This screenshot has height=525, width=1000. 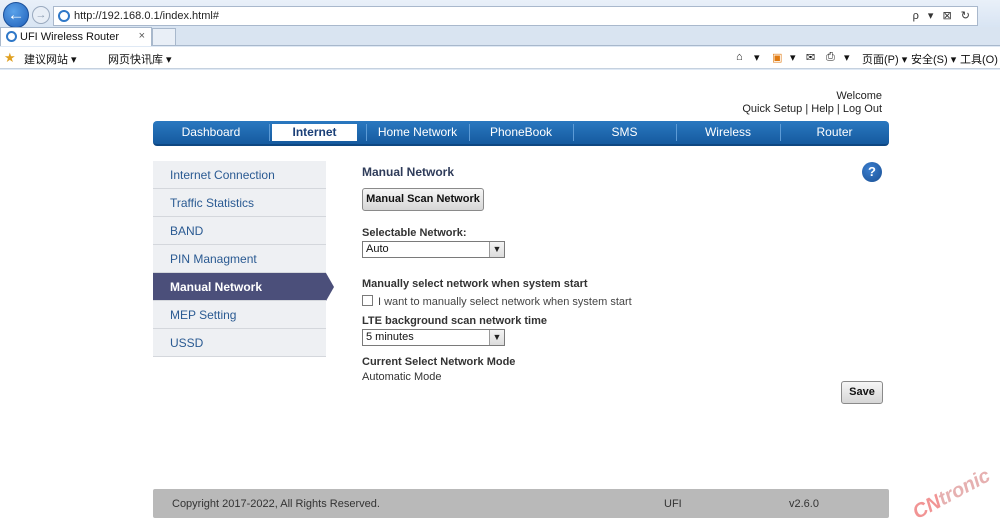 What do you see at coordinates (164, 36) in the screenshot?
I see `new-tab-button` at bounding box center [164, 36].